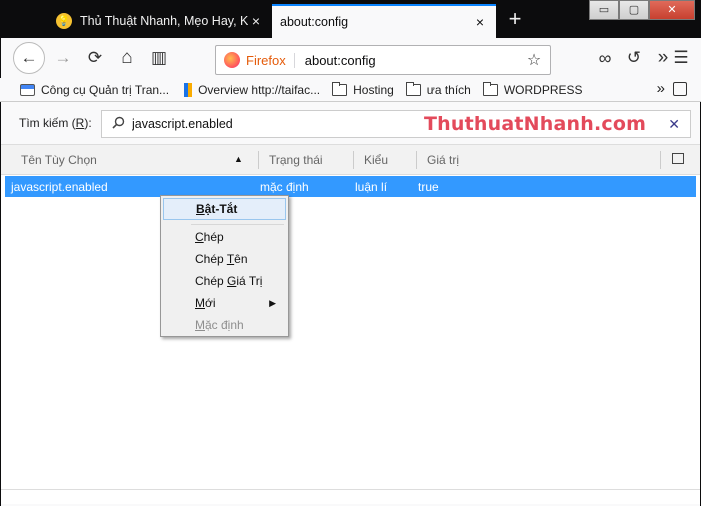 The image size is (701, 506). I want to click on back-button: ←, so click(29, 58).